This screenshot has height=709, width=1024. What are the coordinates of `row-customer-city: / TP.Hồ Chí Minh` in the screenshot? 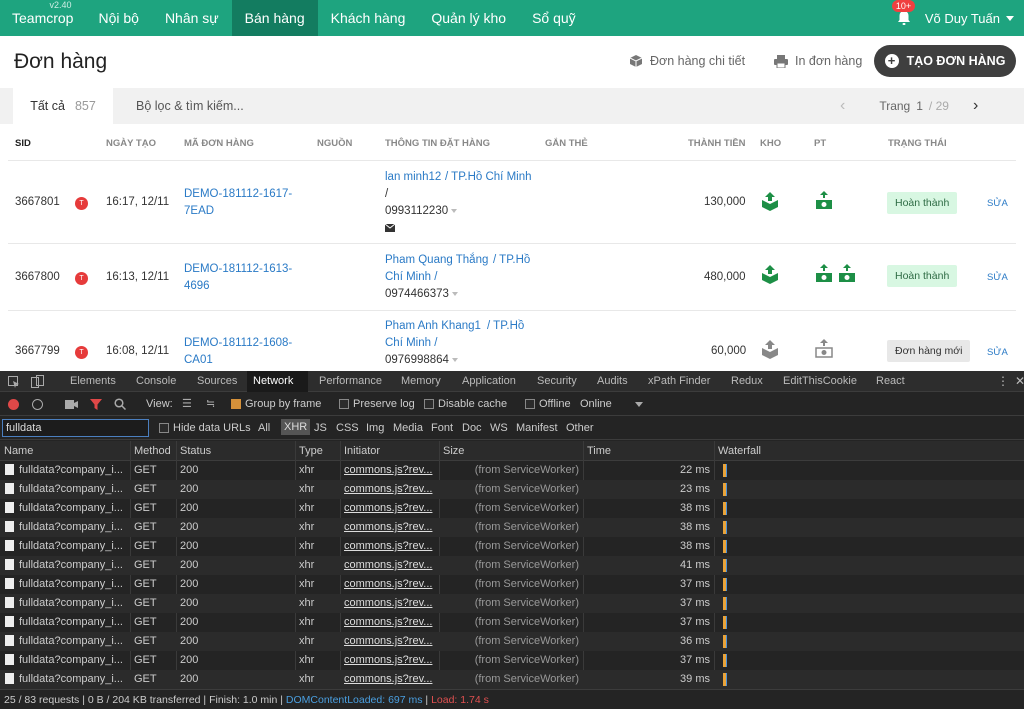 It's located at (488, 177).